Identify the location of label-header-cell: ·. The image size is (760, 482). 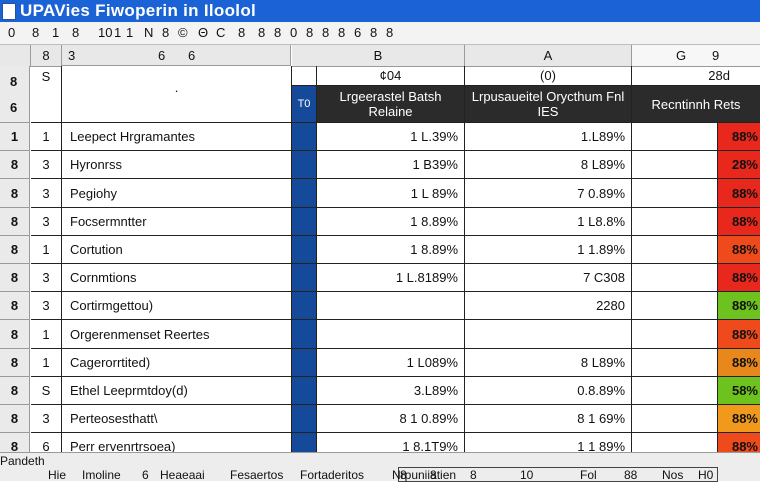
(177, 94).